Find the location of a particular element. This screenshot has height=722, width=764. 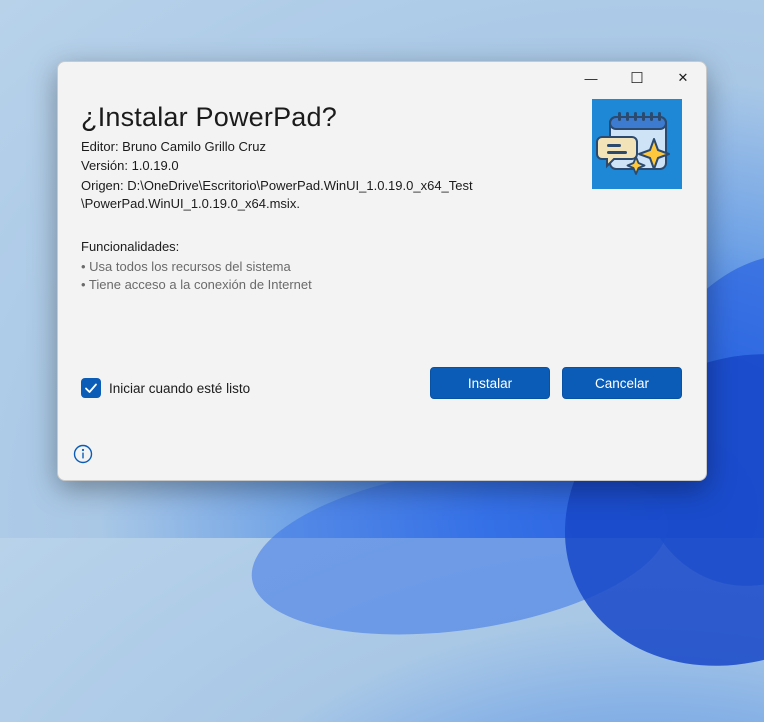

maximize-button: ☐ is located at coordinates (637, 78).